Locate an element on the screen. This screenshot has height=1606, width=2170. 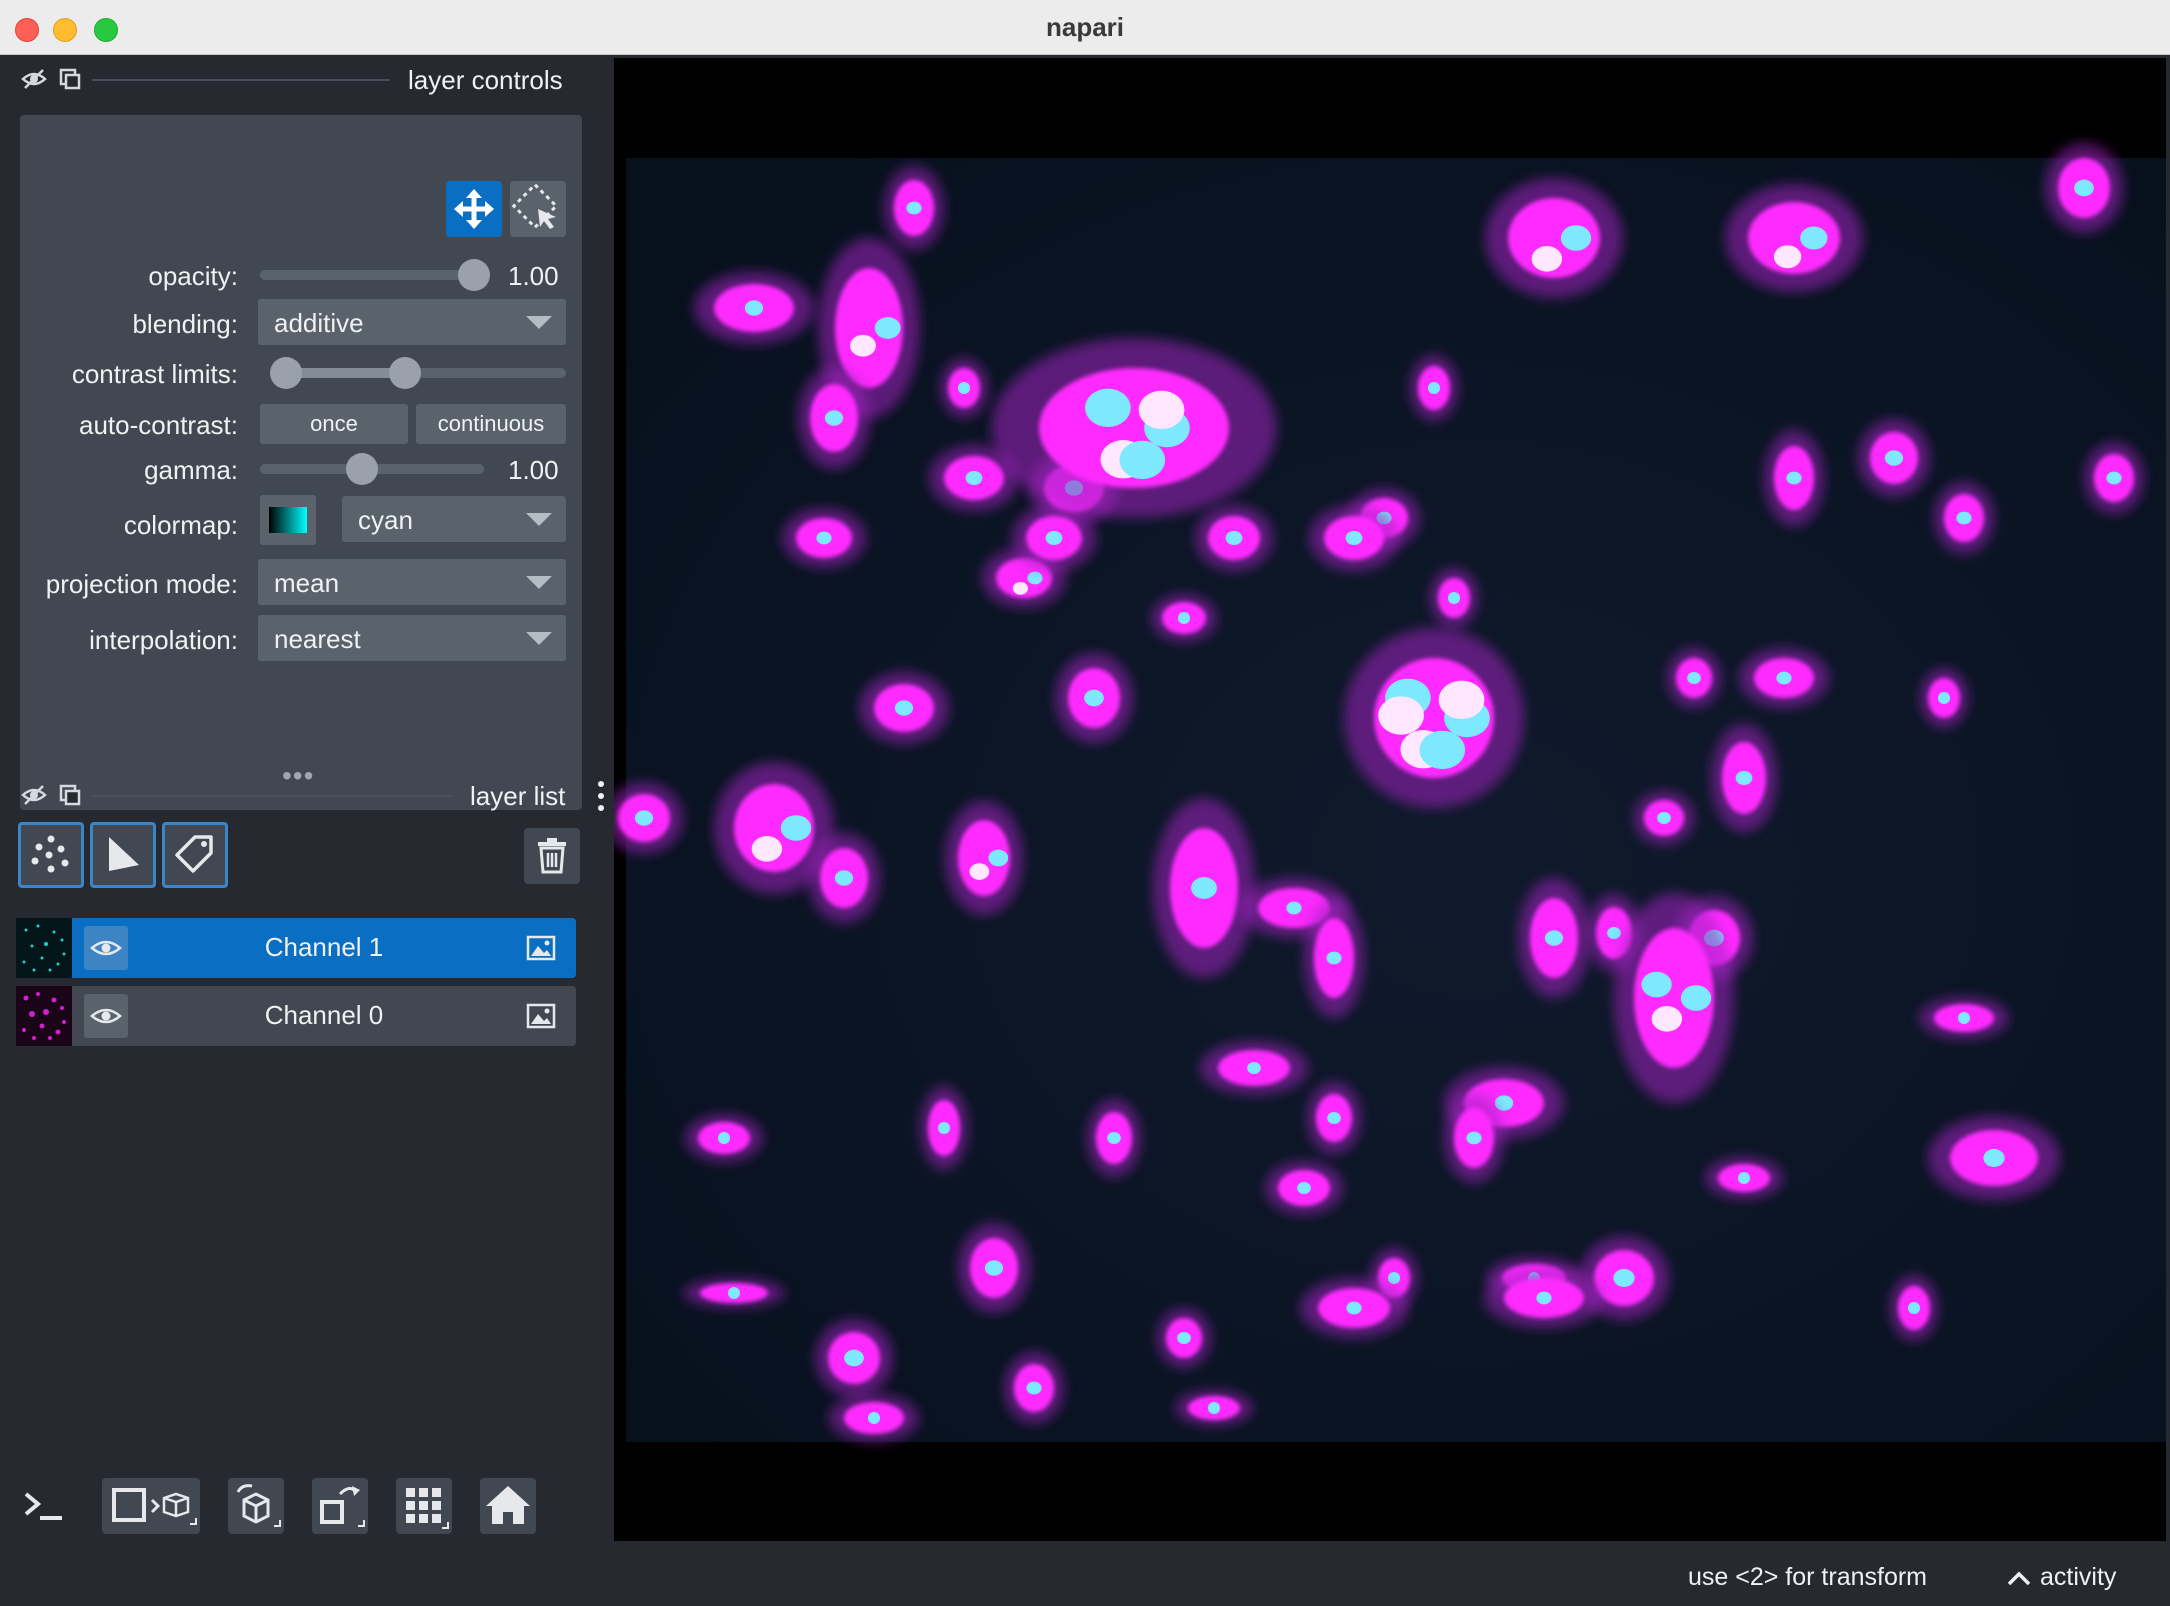
layer-name: Channel 0 is located at coordinates (324, 1015).